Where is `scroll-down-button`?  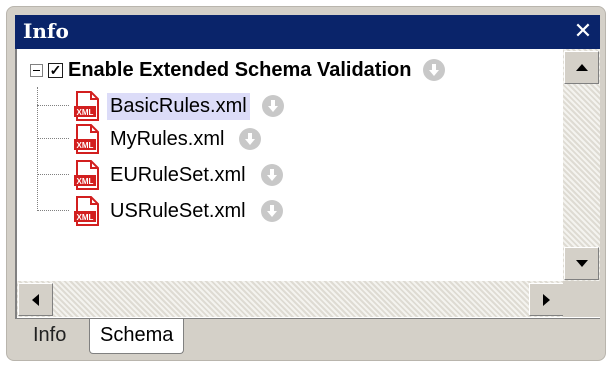
scroll-down-button is located at coordinates (581, 263).